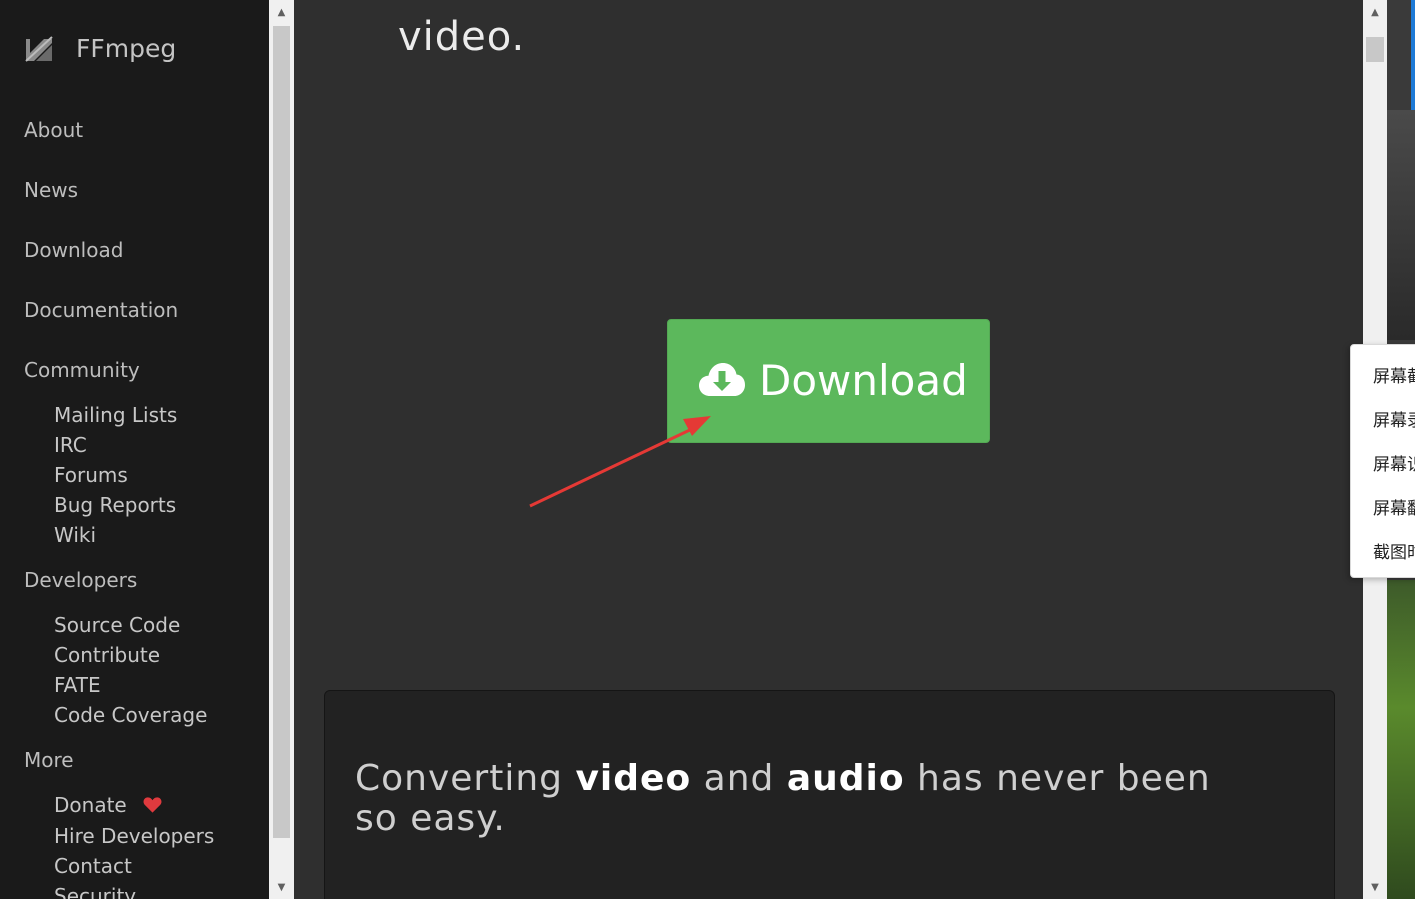 The height and width of the screenshot is (899, 1415). What do you see at coordinates (80, 580) in the screenshot?
I see `nav-developers: Developers` at bounding box center [80, 580].